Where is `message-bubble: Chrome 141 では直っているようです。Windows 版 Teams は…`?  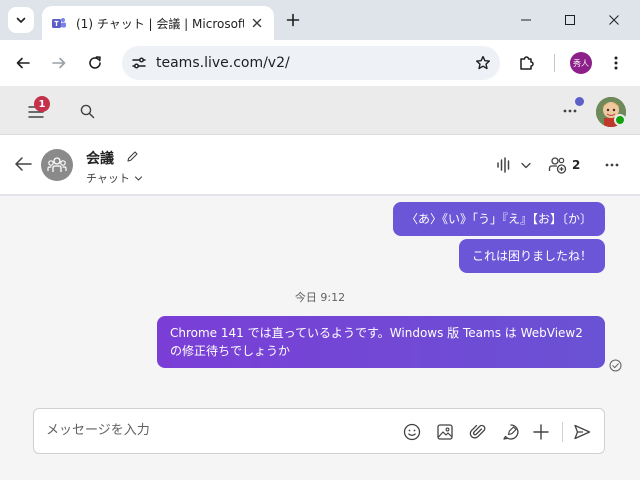 message-bubble: Chrome 141 では直っているようです。Windows 版 Teams は… is located at coordinates (381, 342).